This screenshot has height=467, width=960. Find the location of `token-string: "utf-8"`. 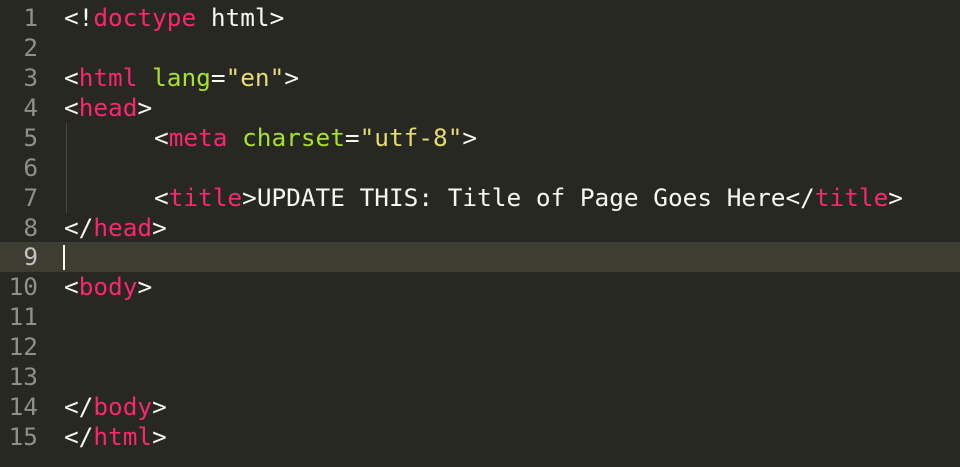

token-string: "utf-8" is located at coordinates (411, 137).